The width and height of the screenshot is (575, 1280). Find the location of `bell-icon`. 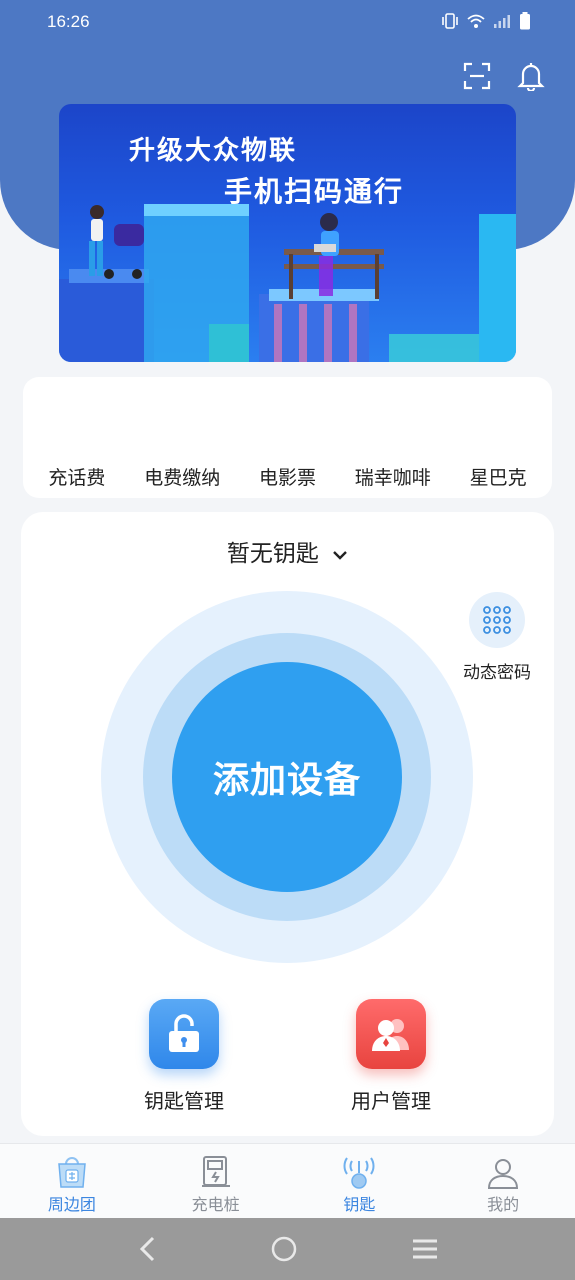

bell-icon is located at coordinates (531, 77).